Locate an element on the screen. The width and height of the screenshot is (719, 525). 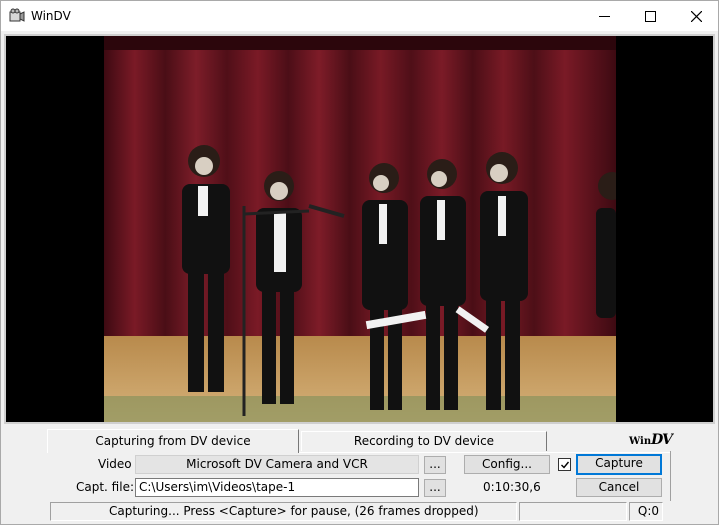
close-button is located at coordinates (696, 16).